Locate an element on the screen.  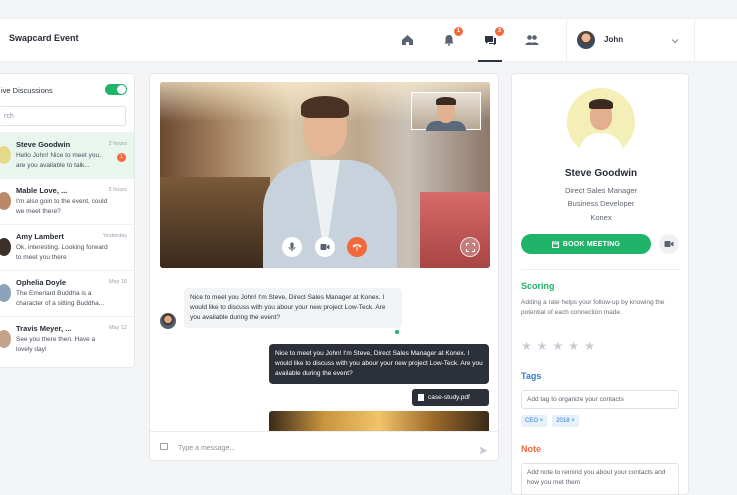
conversation-name: Steve Goodwin is located at coordinates (43, 144).